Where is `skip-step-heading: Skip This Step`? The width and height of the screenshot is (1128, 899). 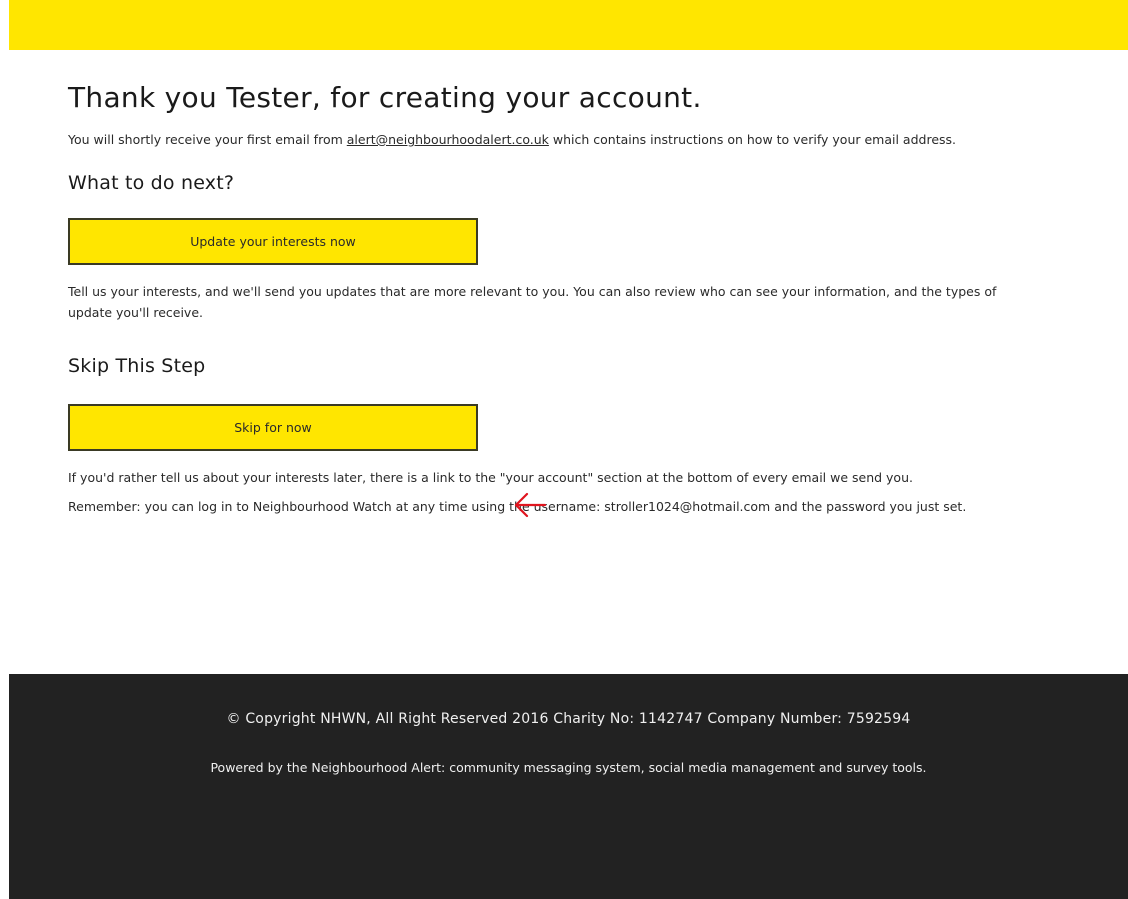
skip-step-heading: Skip This Step is located at coordinates (137, 366).